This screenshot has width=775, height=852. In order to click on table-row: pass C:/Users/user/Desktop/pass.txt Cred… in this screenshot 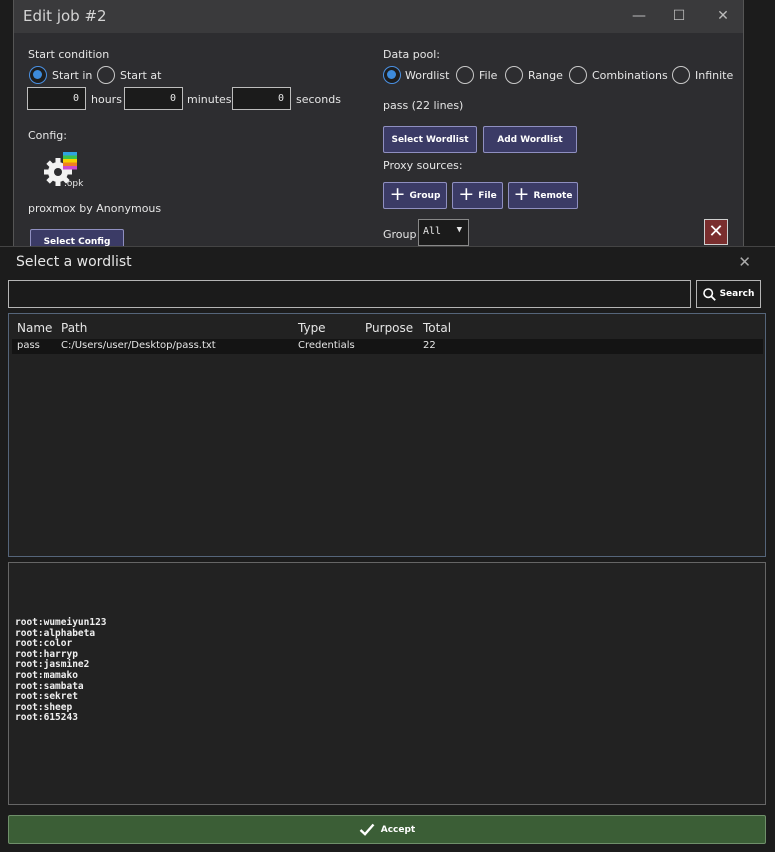, I will do `click(387, 346)`.